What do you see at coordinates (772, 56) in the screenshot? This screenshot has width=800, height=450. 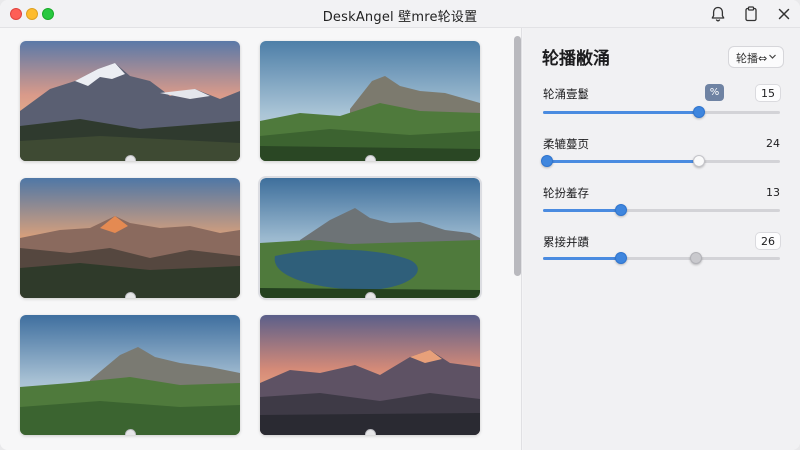 I see `chevron-down-icon` at bounding box center [772, 56].